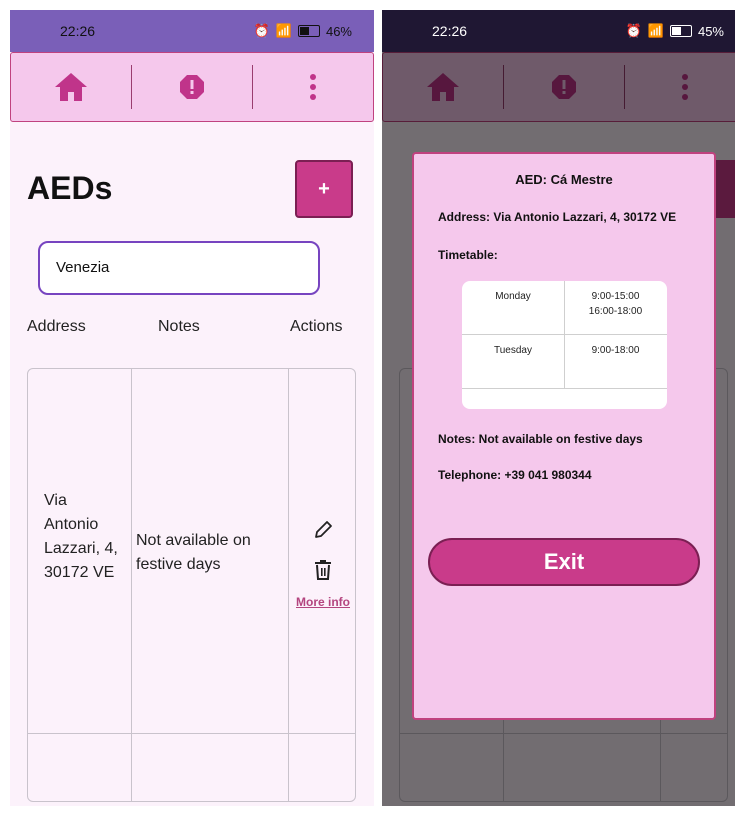 This screenshot has width=735, height=814. I want to click on search-input: Venezia, so click(179, 268).